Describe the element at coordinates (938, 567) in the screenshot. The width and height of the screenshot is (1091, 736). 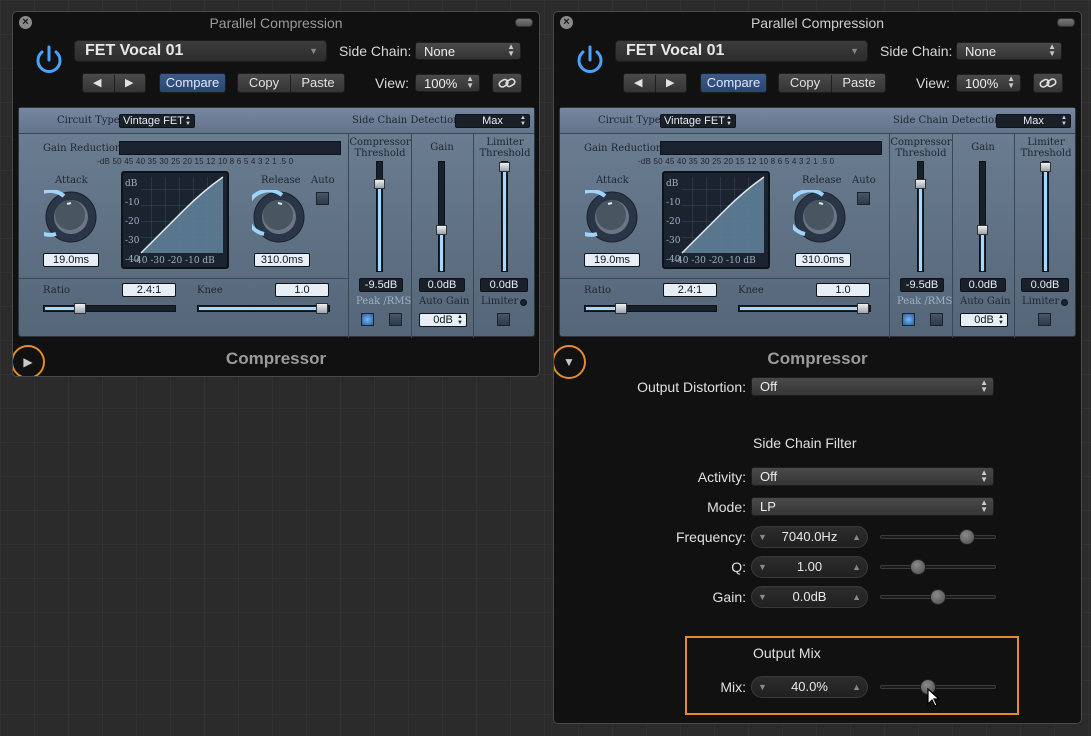
I see `q-slider` at that location.